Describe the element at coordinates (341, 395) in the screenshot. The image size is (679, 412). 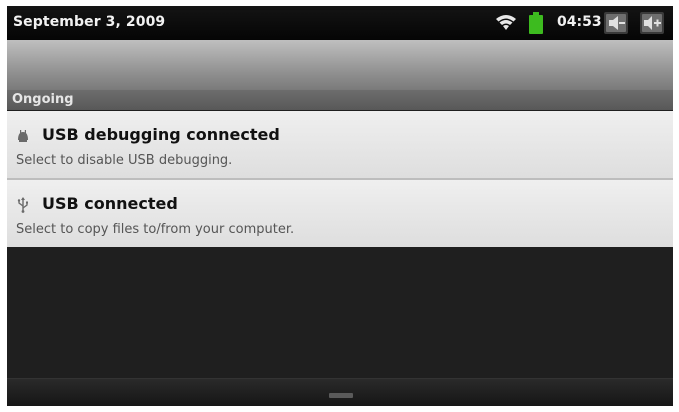
I see `drag-handle` at that location.